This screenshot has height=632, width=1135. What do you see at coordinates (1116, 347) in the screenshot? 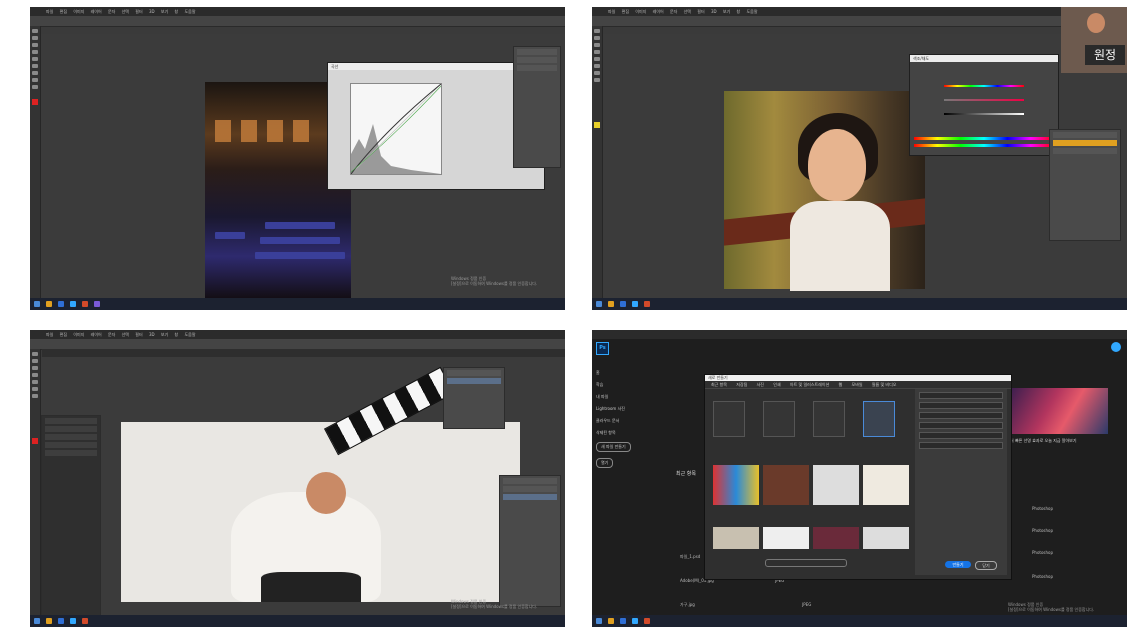
I see `account-avatar` at bounding box center [1116, 347].